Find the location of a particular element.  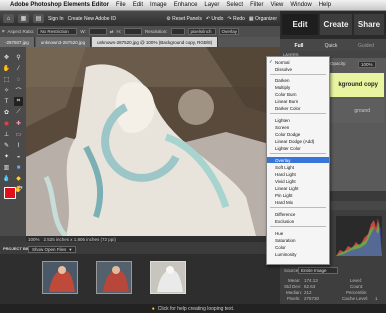

opacity-input: 100% is located at coordinates (367, 64).